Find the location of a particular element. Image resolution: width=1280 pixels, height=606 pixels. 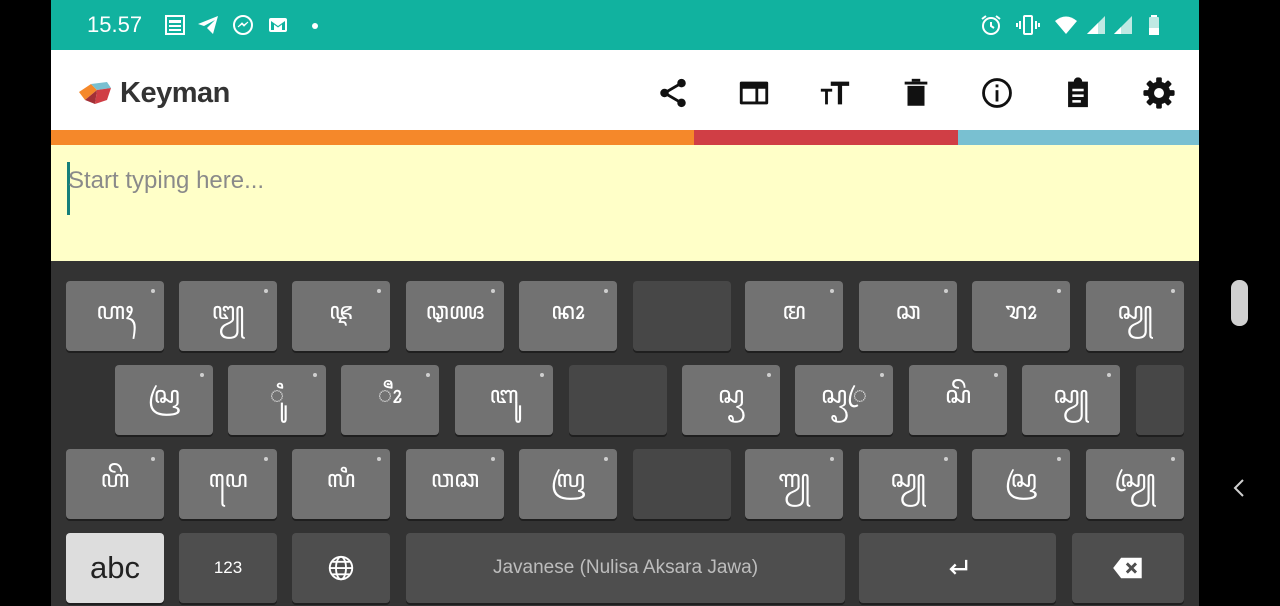

messenger-icon is located at coordinates (243, 25).